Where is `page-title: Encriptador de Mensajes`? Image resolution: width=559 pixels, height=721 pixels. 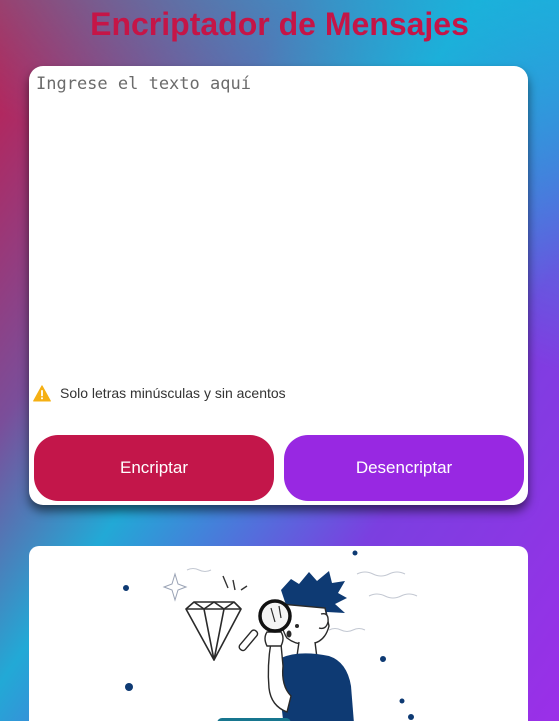 page-title: Encriptador de Mensajes is located at coordinates (279, 24).